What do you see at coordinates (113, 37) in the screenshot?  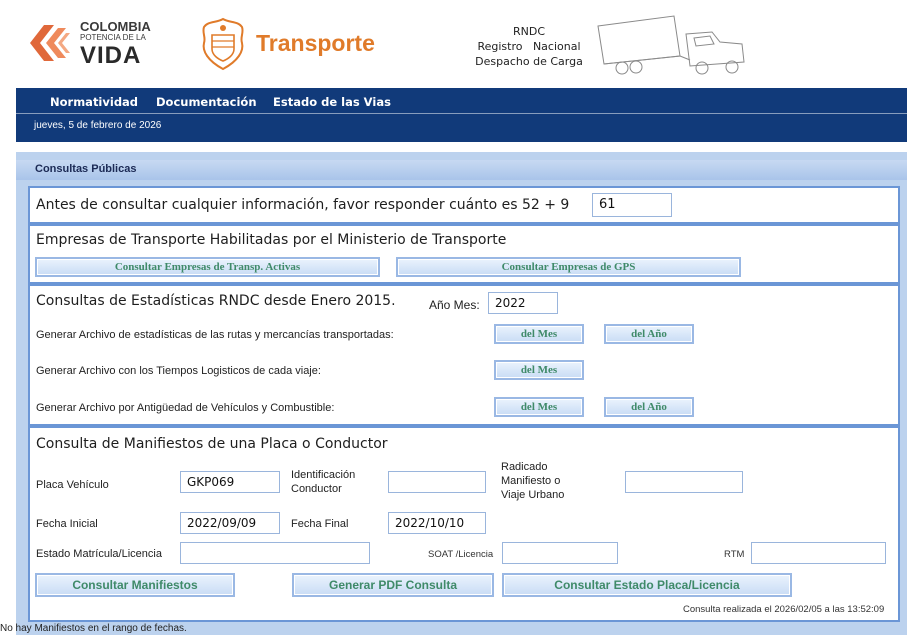 I see `logo-potencia-text: POTENCIA DE LA` at bounding box center [113, 37].